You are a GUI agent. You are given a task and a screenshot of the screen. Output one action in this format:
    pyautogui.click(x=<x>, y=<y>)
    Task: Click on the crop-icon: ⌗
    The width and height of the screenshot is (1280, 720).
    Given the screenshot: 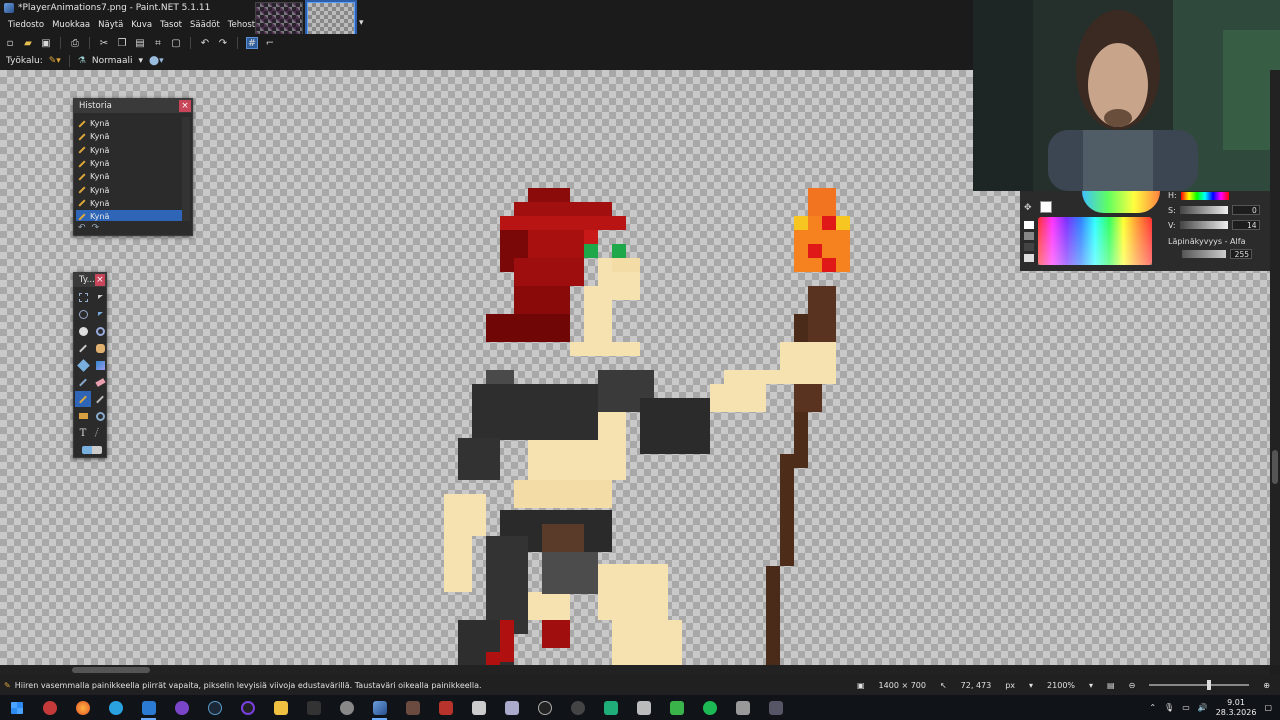 What is the action you would take?
    pyautogui.click(x=158, y=43)
    